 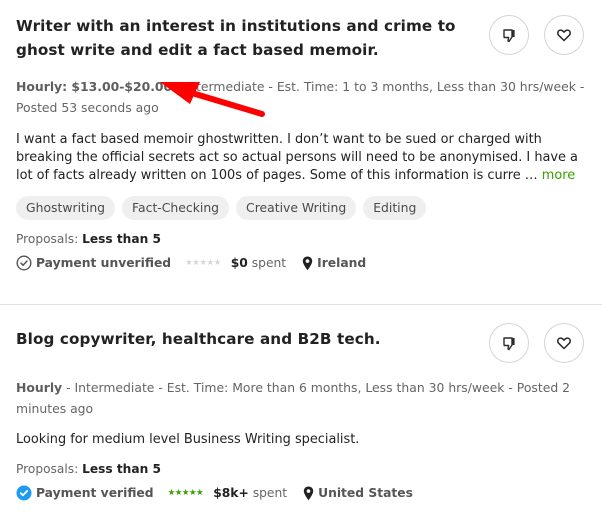 I want to click on payment-status: Payment verified, so click(x=95, y=493).